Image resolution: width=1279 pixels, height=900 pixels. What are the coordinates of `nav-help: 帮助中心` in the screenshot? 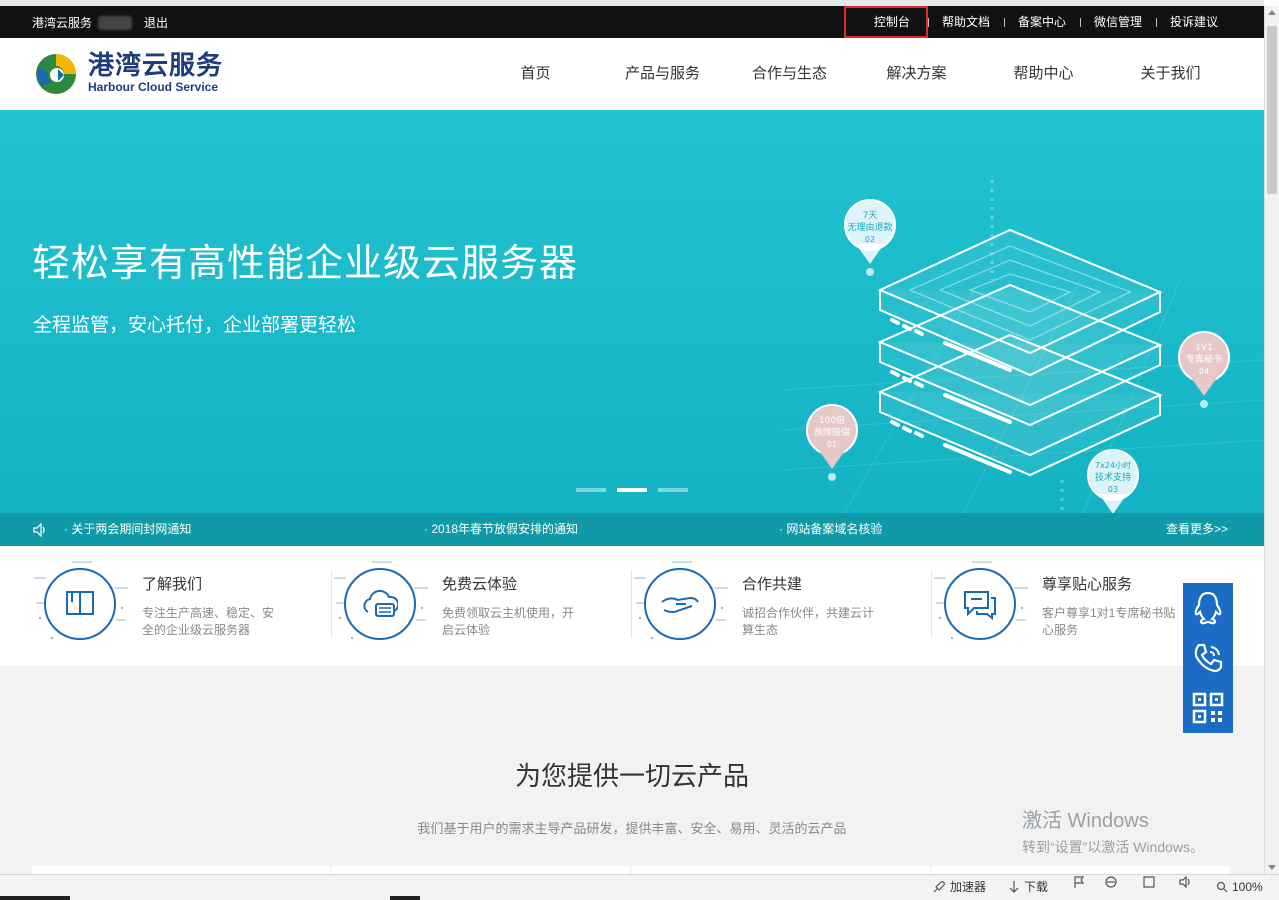 It's located at (1043, 74).